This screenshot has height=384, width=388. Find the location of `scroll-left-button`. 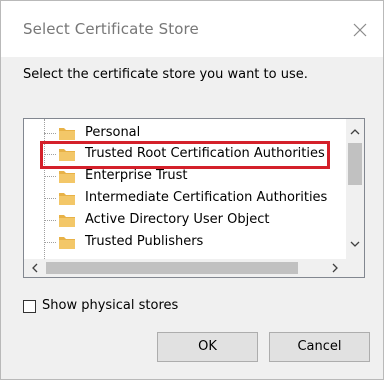

scroll-left-button is located at coordinates (35, 268).